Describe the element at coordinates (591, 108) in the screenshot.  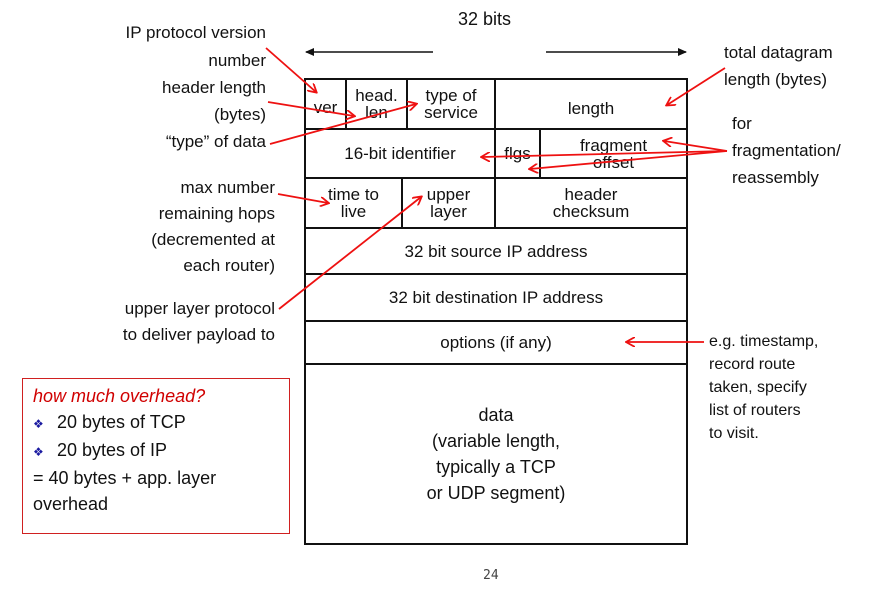
I see `field-total-length-label: length` at that location.